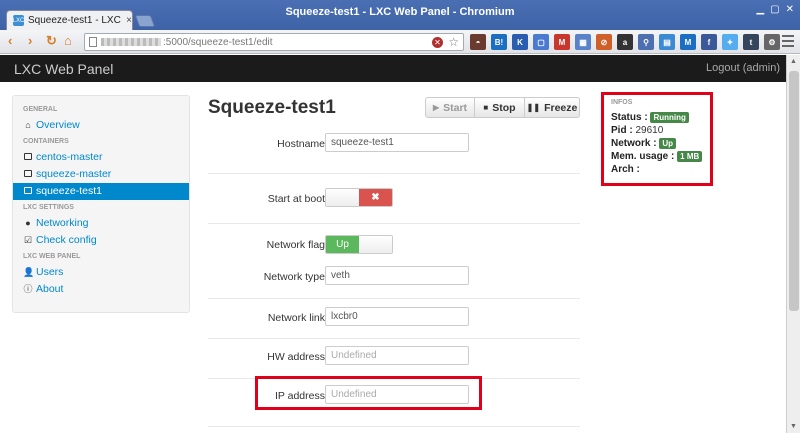 Image resolution: width=800 pixels, height=433 pixels. I want to click on maximize-icon: ▢, so click(774, 9).